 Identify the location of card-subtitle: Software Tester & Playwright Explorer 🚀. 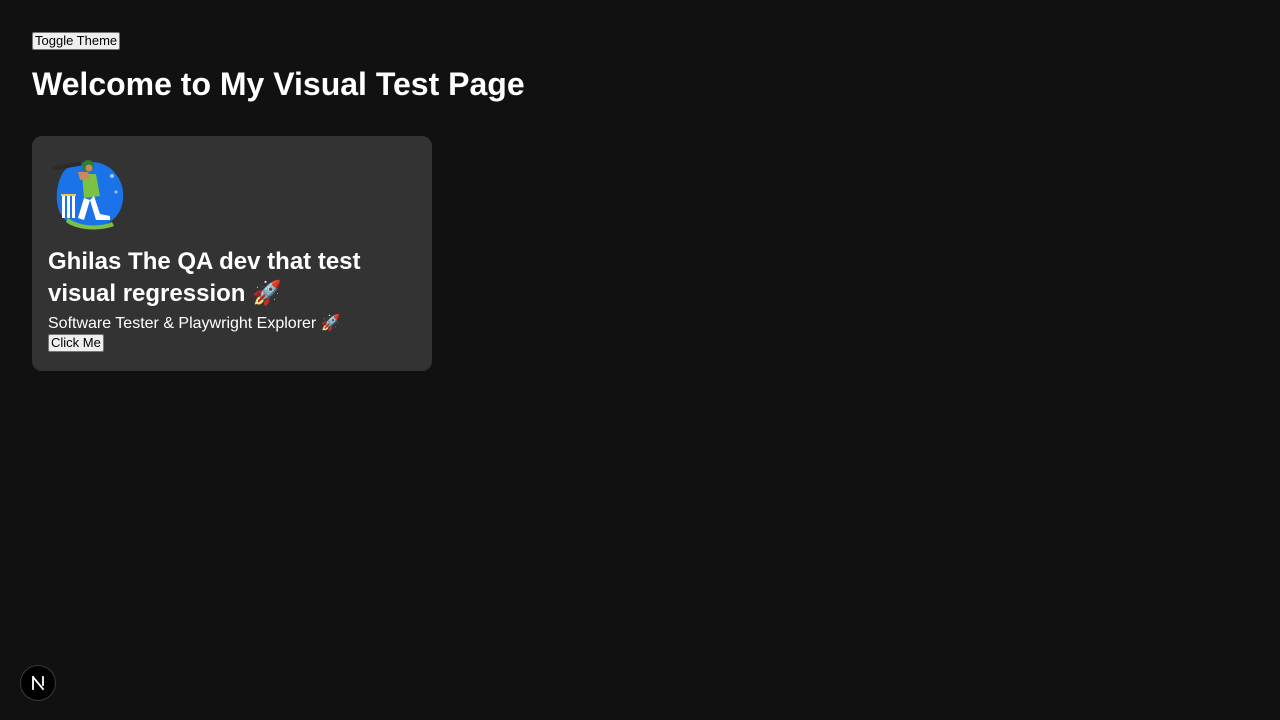
(194, 323).